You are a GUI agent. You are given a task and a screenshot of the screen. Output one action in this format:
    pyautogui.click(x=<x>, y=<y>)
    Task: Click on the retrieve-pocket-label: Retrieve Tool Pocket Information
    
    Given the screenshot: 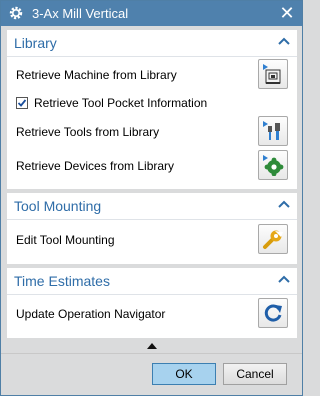 What is the action you would take?
    pyautogui.click(x=121, y=103)
    